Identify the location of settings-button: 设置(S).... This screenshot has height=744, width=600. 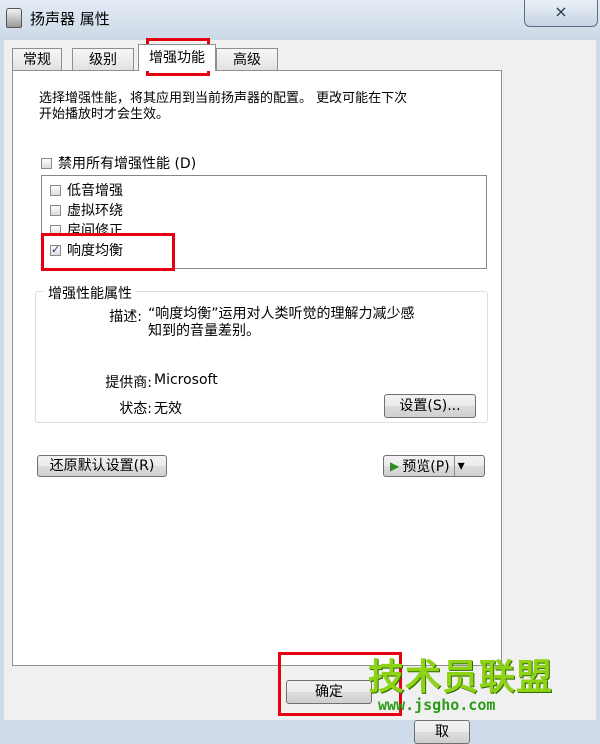
(430, 406).